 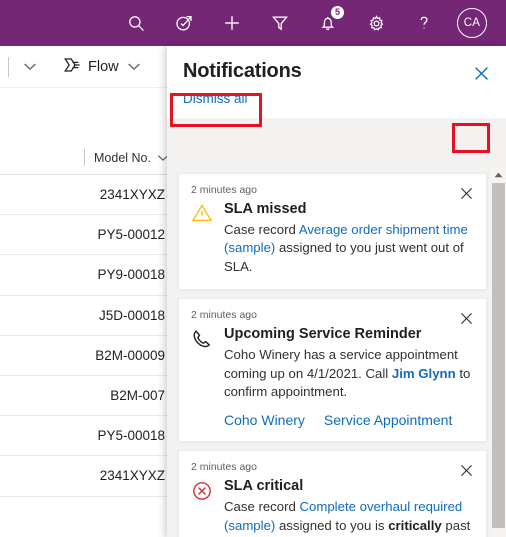 I want to click on emphasis-critically: critically, so click(x=415, y=525).